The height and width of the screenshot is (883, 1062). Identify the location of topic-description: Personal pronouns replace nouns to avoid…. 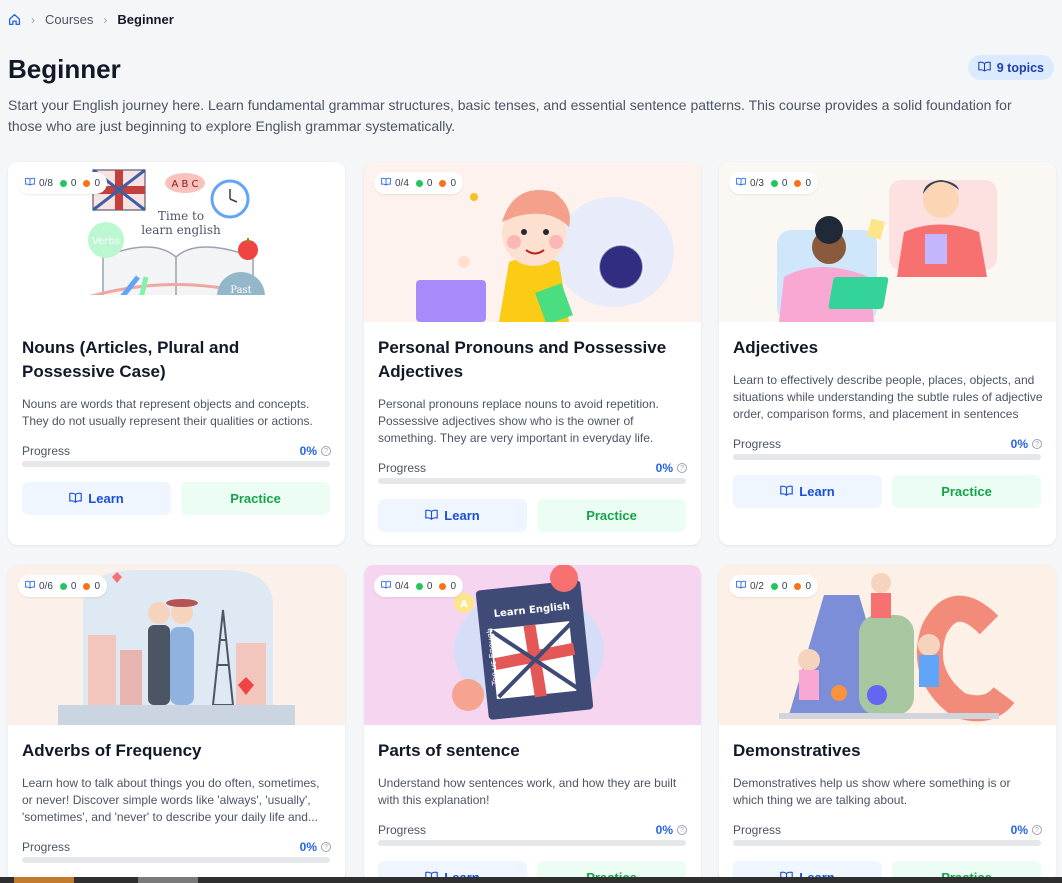
(518, 421).